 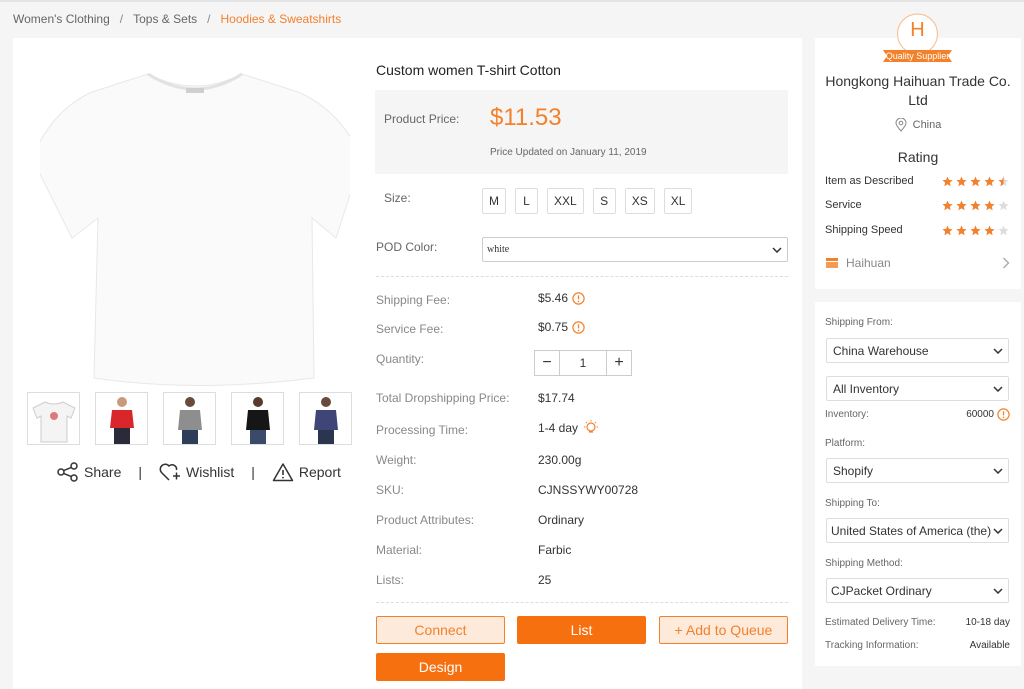 What do you see at coordinates (53, 418) in the screenshot?
I see `thumbnail-white` at bounding box center [53, 418].